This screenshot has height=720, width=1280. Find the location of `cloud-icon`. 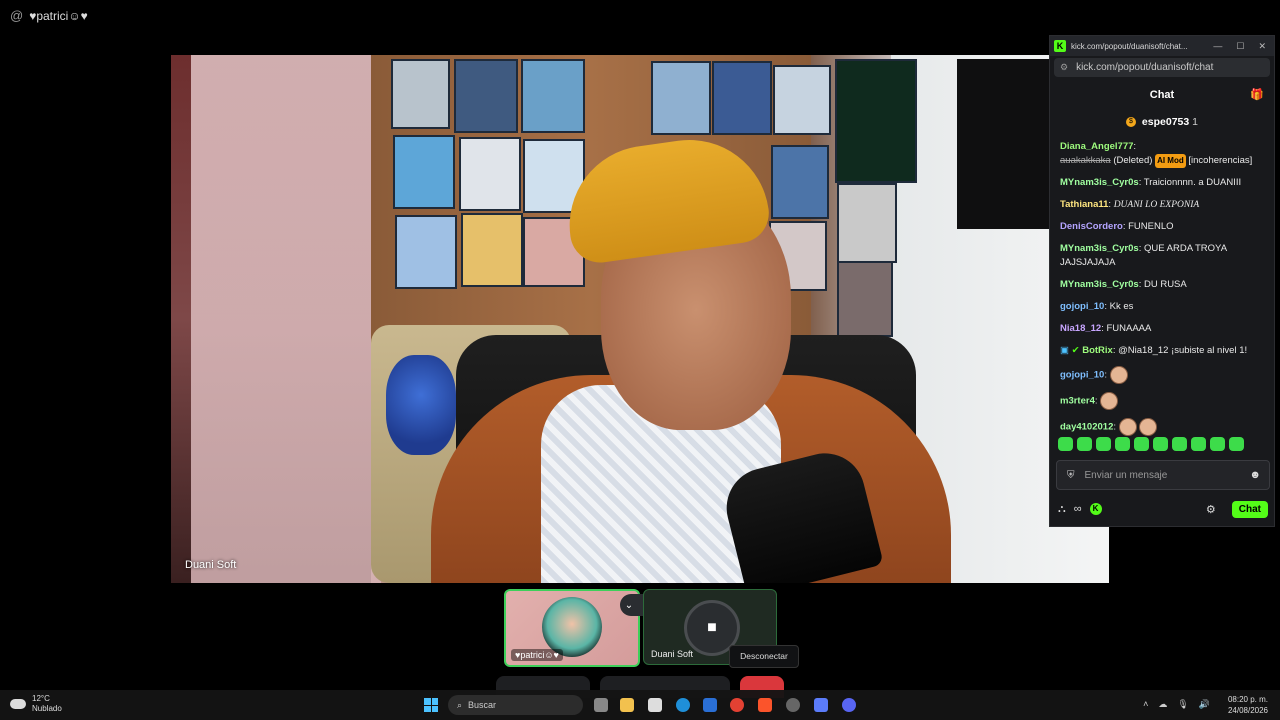

cloud-icon is located at coordinates (18, 704).